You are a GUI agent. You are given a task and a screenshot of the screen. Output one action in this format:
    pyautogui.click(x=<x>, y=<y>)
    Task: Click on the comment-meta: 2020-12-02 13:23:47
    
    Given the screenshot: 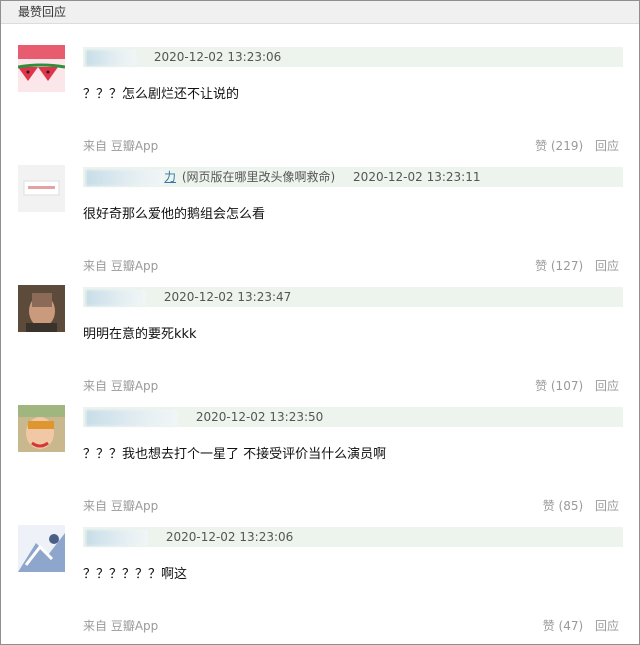 What is the action you would take?
    pyautogui.click(x=353, y=297)
    